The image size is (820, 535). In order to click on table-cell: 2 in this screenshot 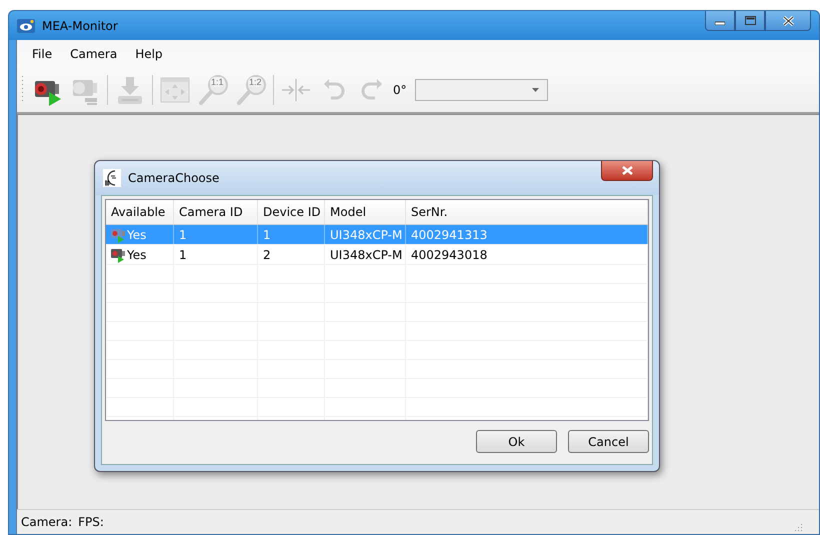, I will do `click(267, 255)`.